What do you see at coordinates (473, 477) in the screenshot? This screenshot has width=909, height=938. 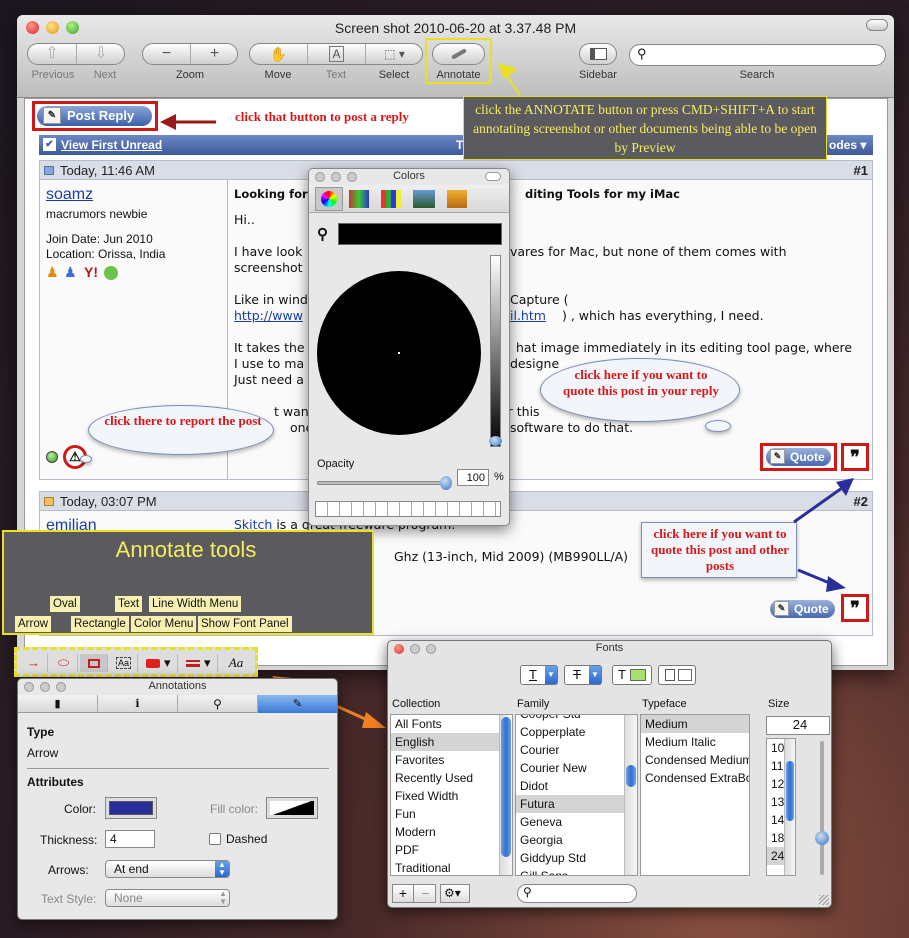 I see `opacity-field: 100` at bounding box center [473, 477].